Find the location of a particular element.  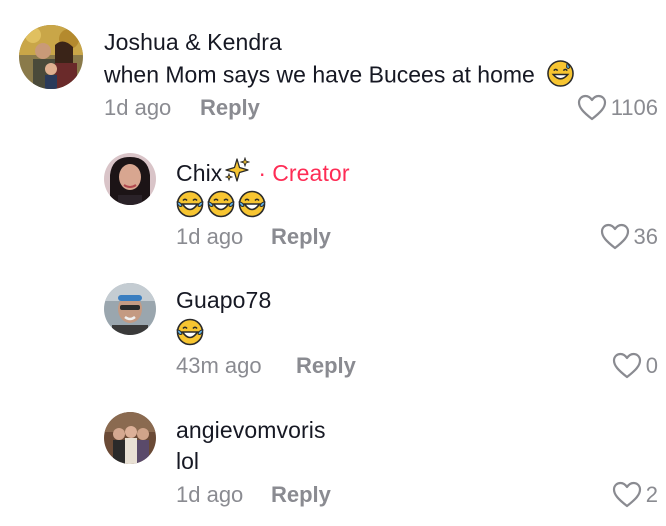

comment-text: when Mom says we have Bucees at home is located at coordinates (339, 76).